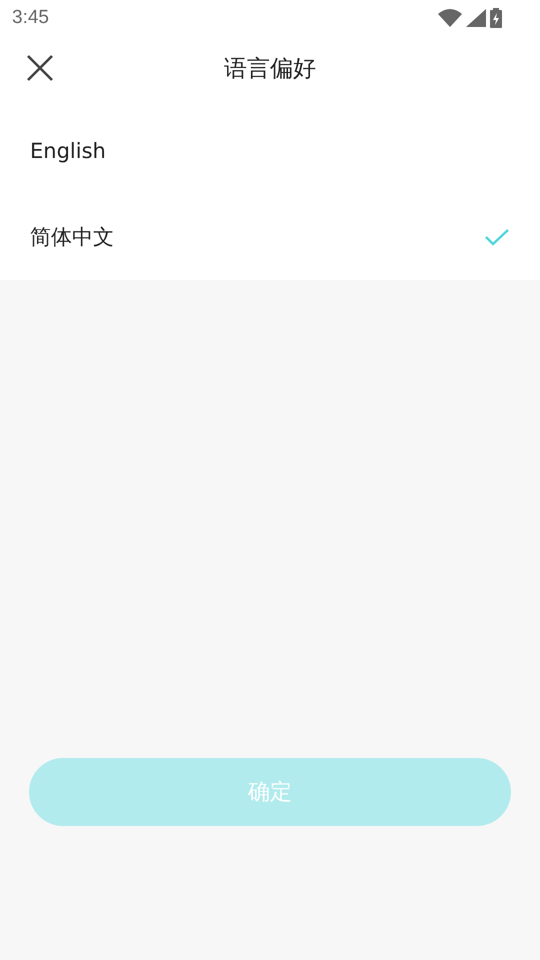 This screenshot has width=540, height=960. I want to click on close-icon, so click(40, 68).